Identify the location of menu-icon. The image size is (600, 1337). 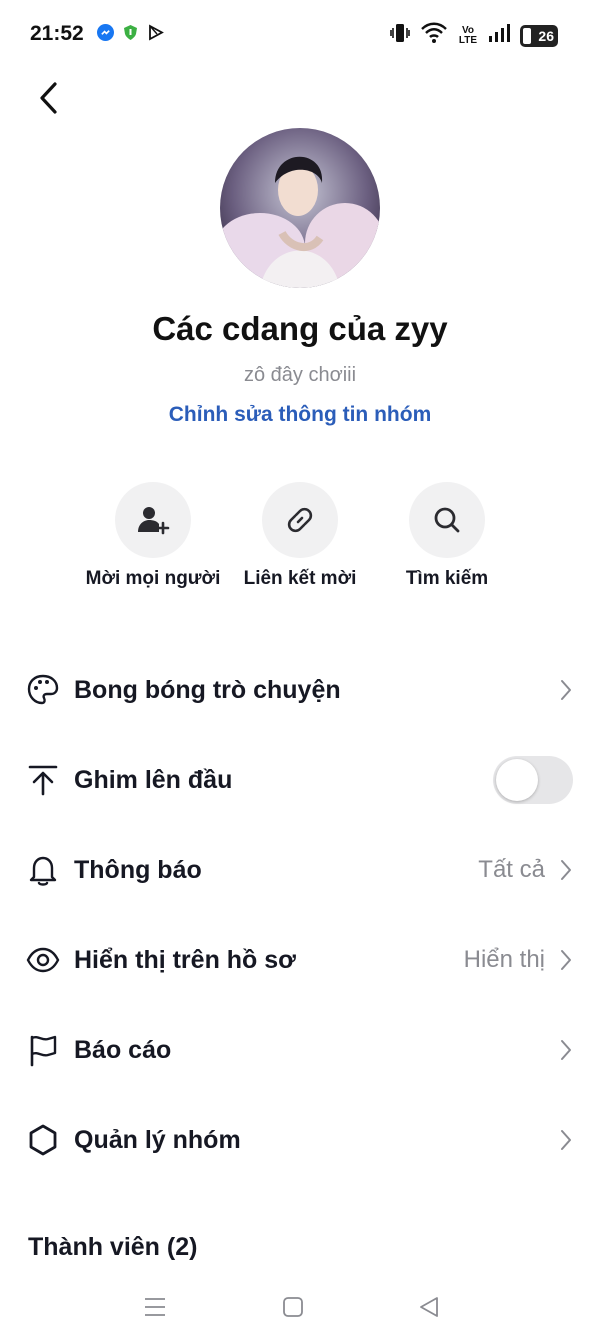
(155, 1307).